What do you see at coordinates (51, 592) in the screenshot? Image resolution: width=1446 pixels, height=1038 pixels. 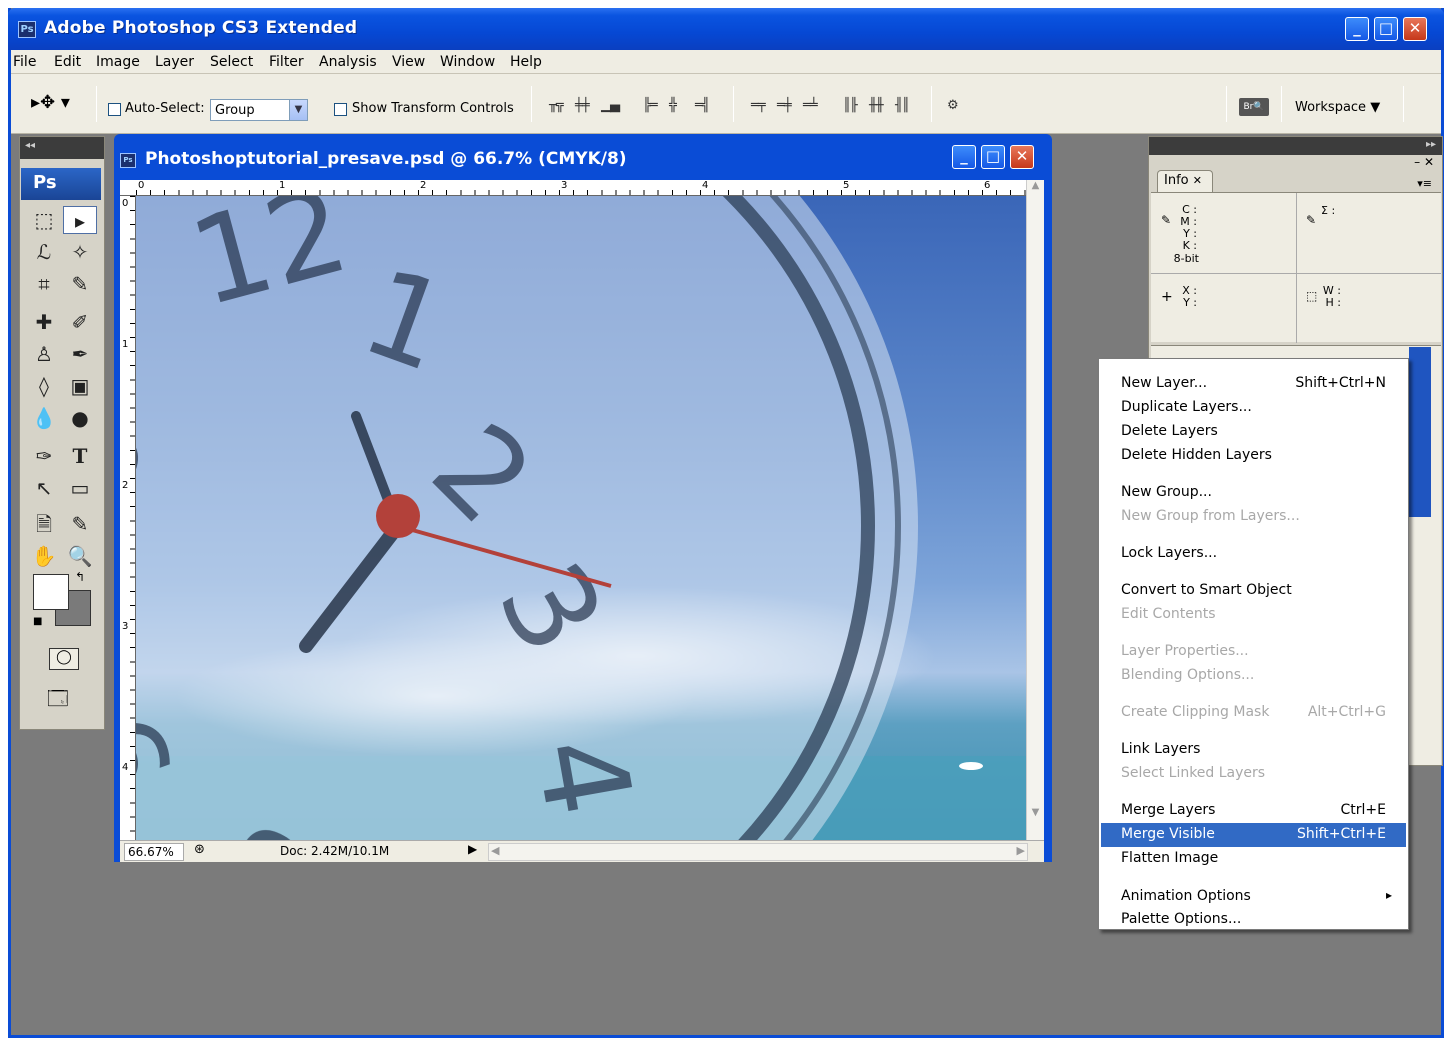 I see `foreground-color-swatch` at bounding box center [51, 592].